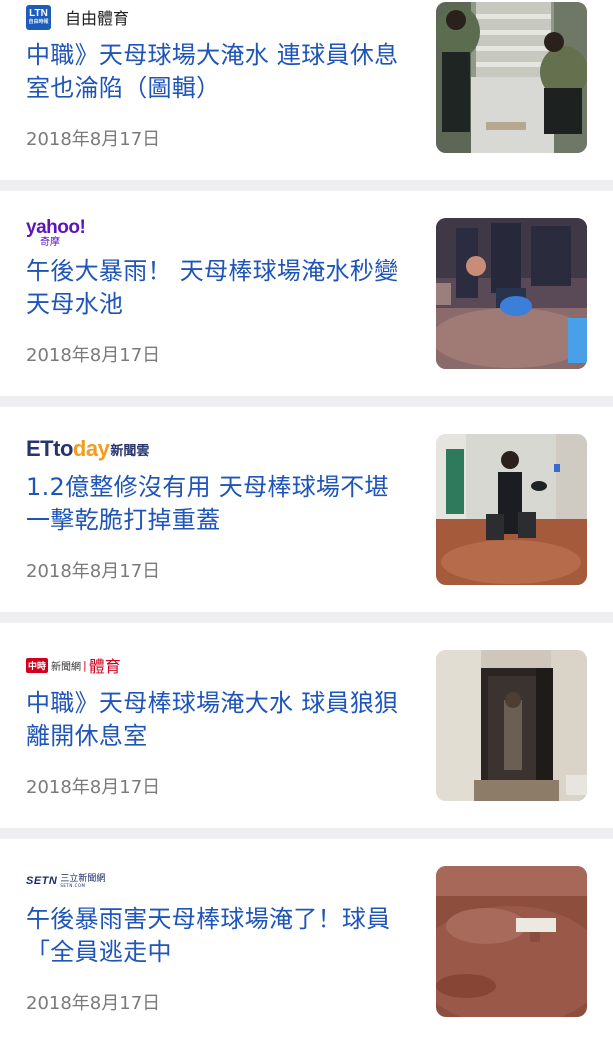 The image size is (613, 1044). Describe the element at coordinates (91, 448) in the screenshot. I see `ettoday-wordmark-part-b: day` at that location.